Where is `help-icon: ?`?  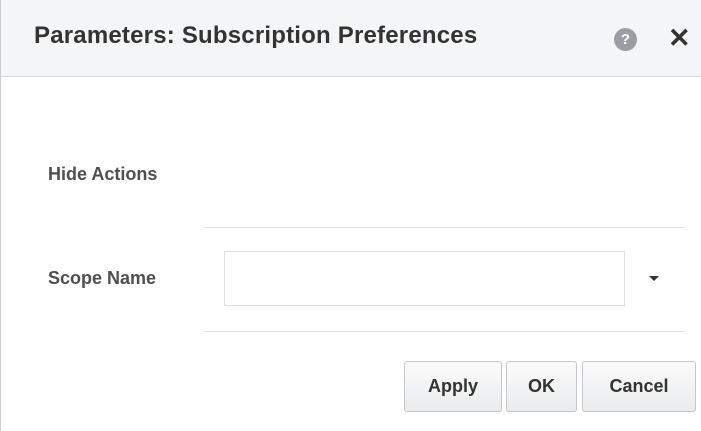
help-icon: ? is located at coordinates (625, 39).